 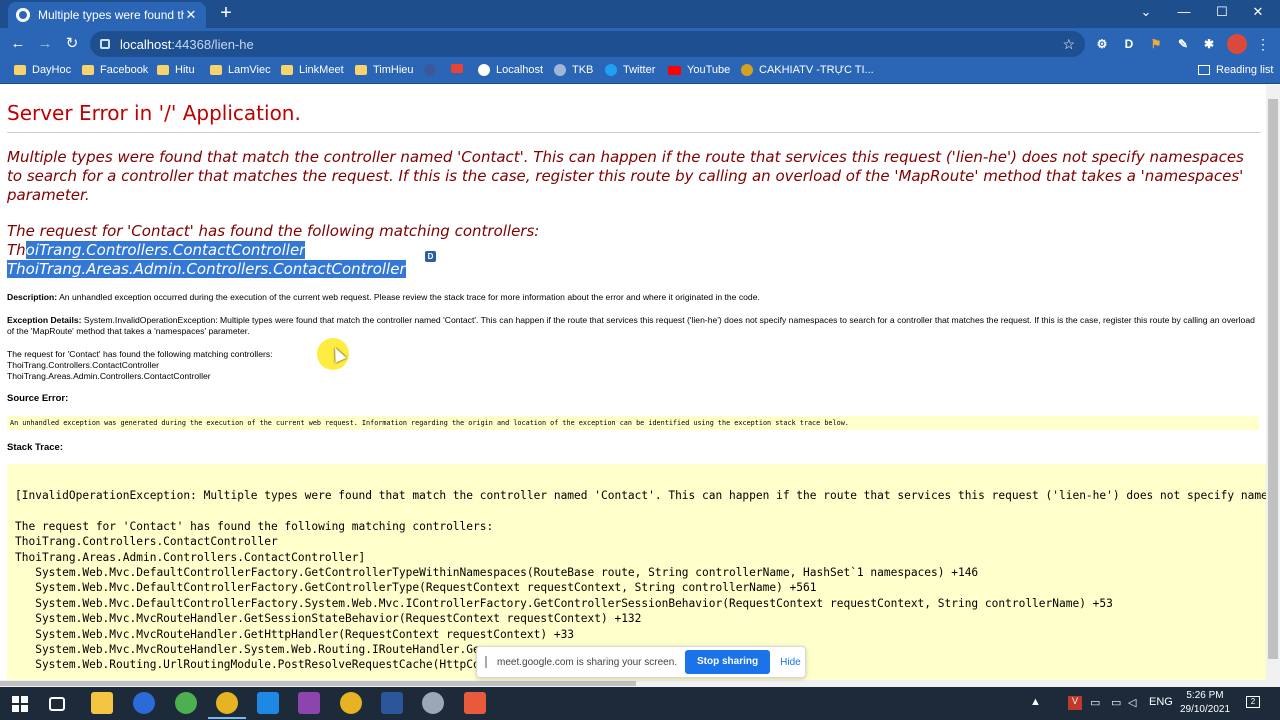 What do you see at coordinates (45, 44) in the screenshot?
I see `forward-icon: →` at bounding box center [45, 44].